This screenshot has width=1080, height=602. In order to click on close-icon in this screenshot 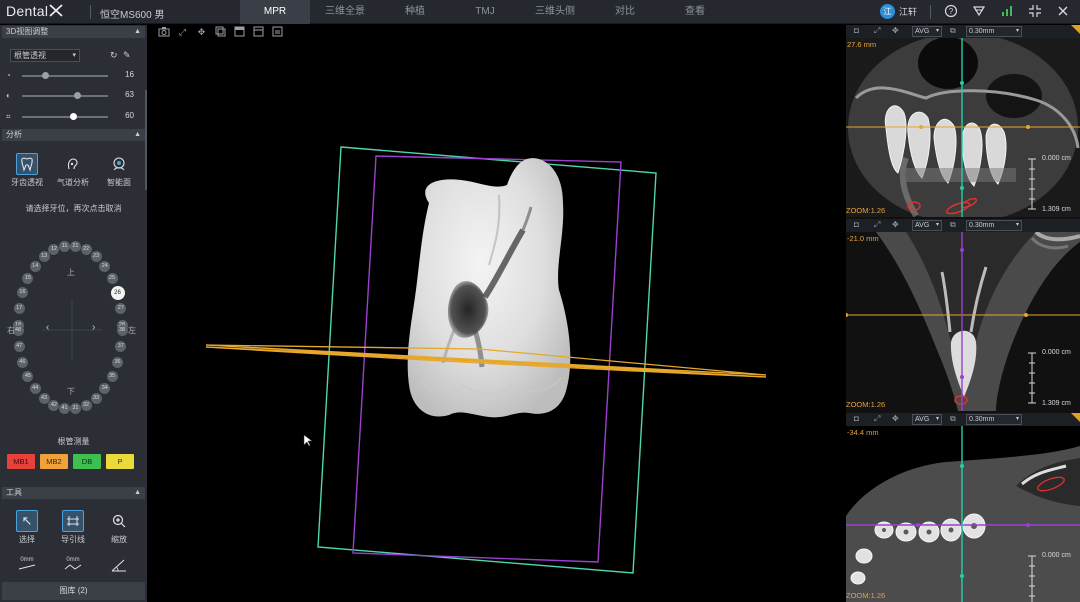, I will do `click(1063, 12)`.